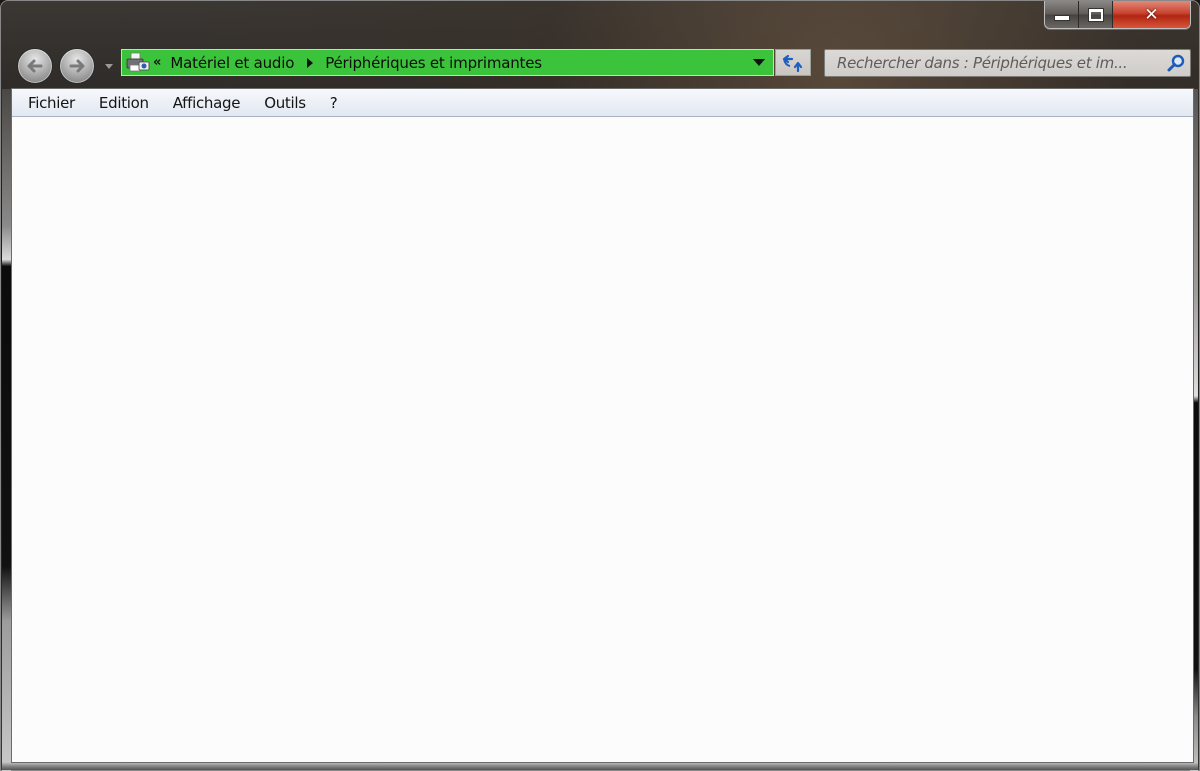  Describe the element at coordinates (232, 63) in the screenshot. I see `breadcrumb-materiel-audio: Matériel et audio` at that location.